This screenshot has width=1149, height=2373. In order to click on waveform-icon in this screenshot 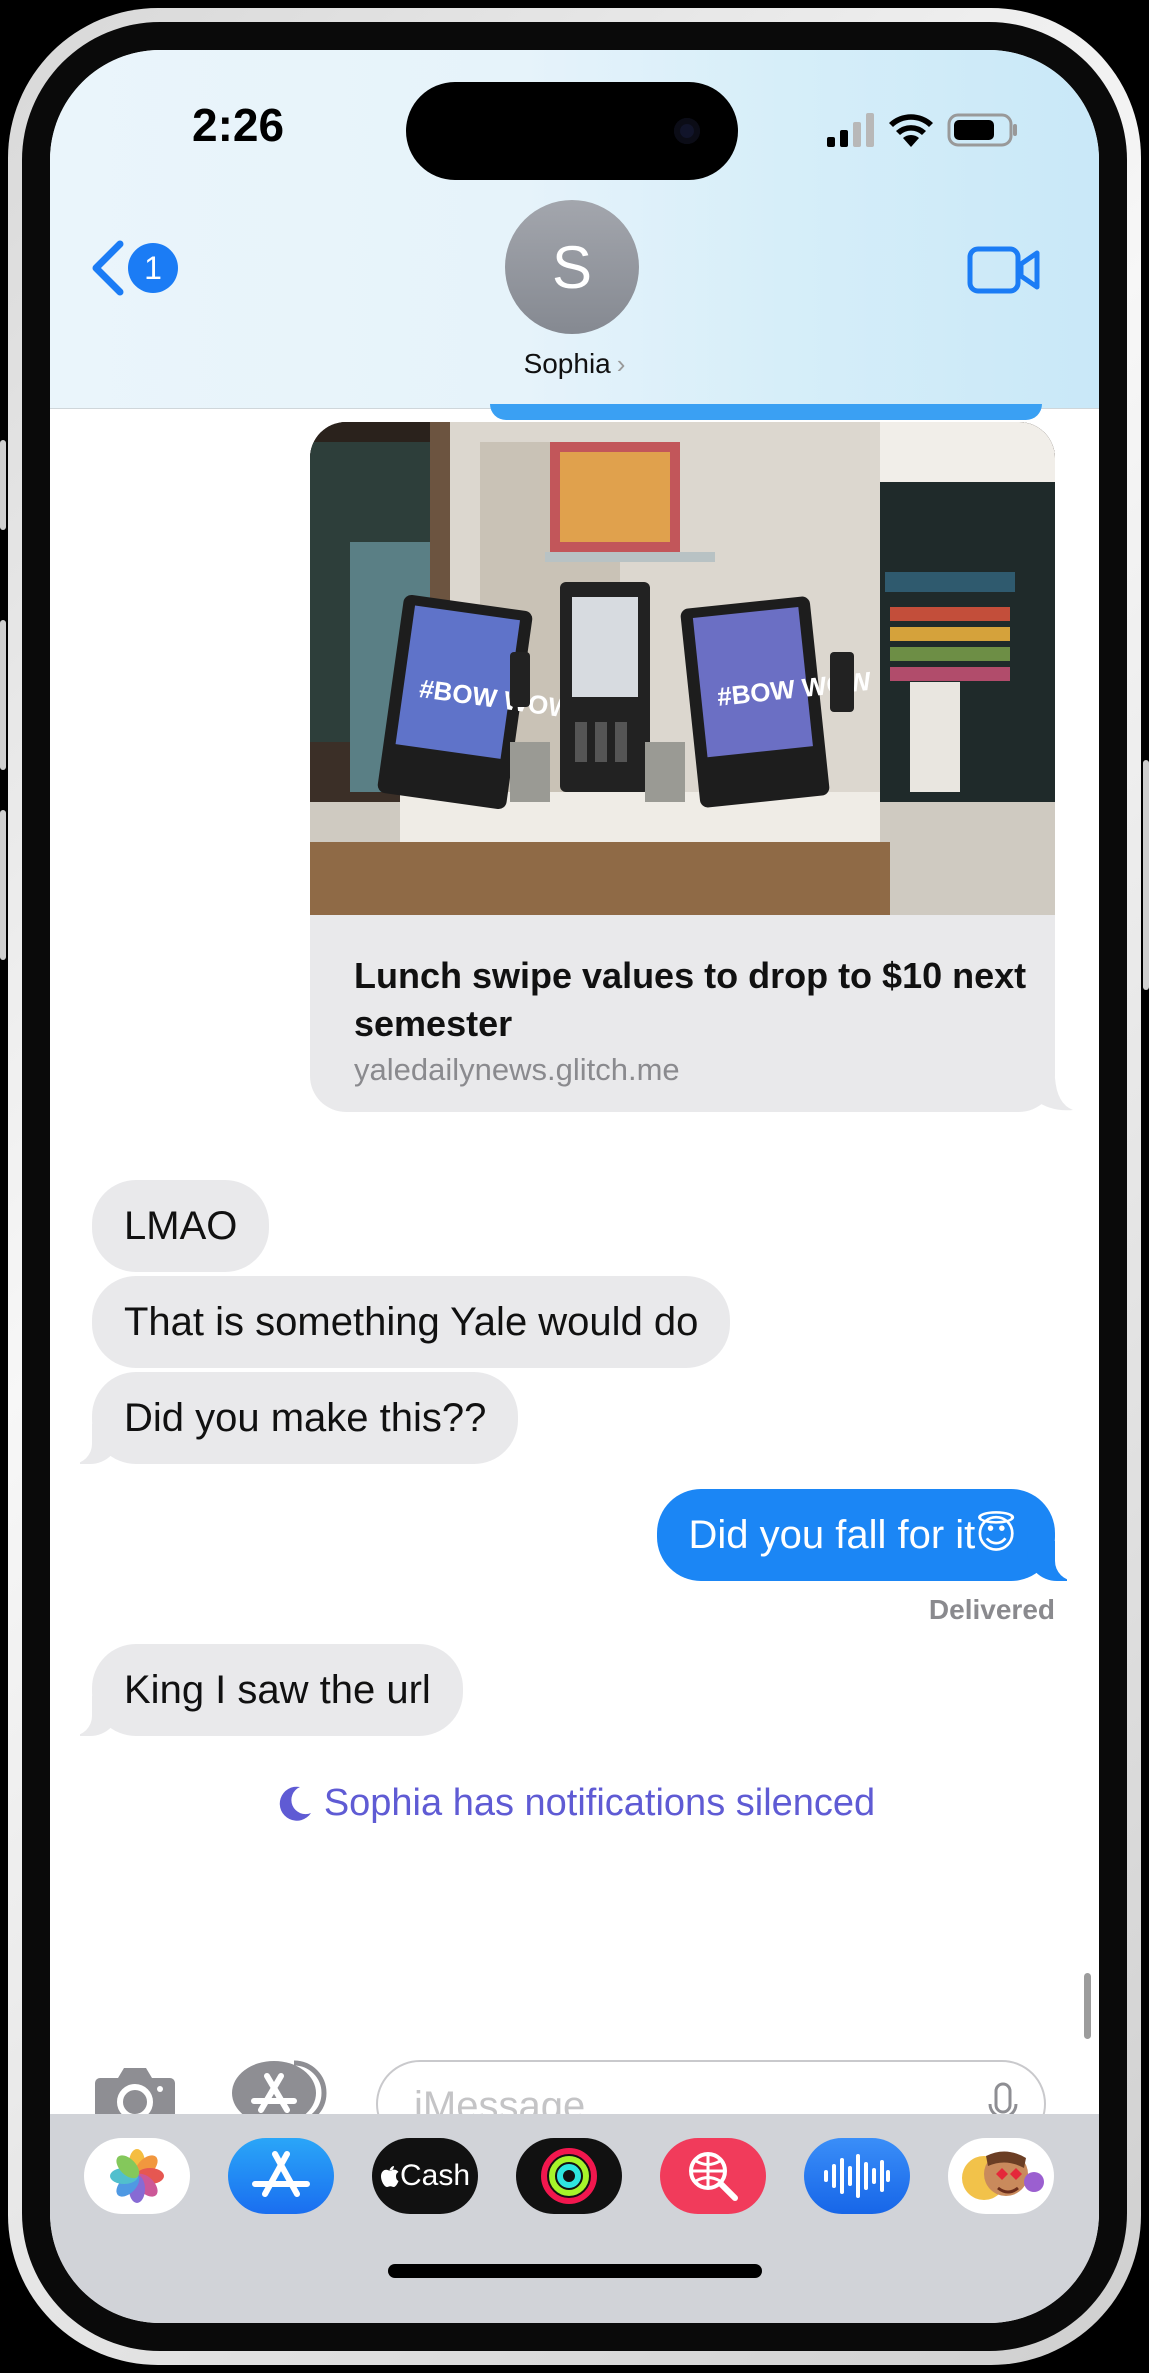, I will do `click(857, 2176)`.